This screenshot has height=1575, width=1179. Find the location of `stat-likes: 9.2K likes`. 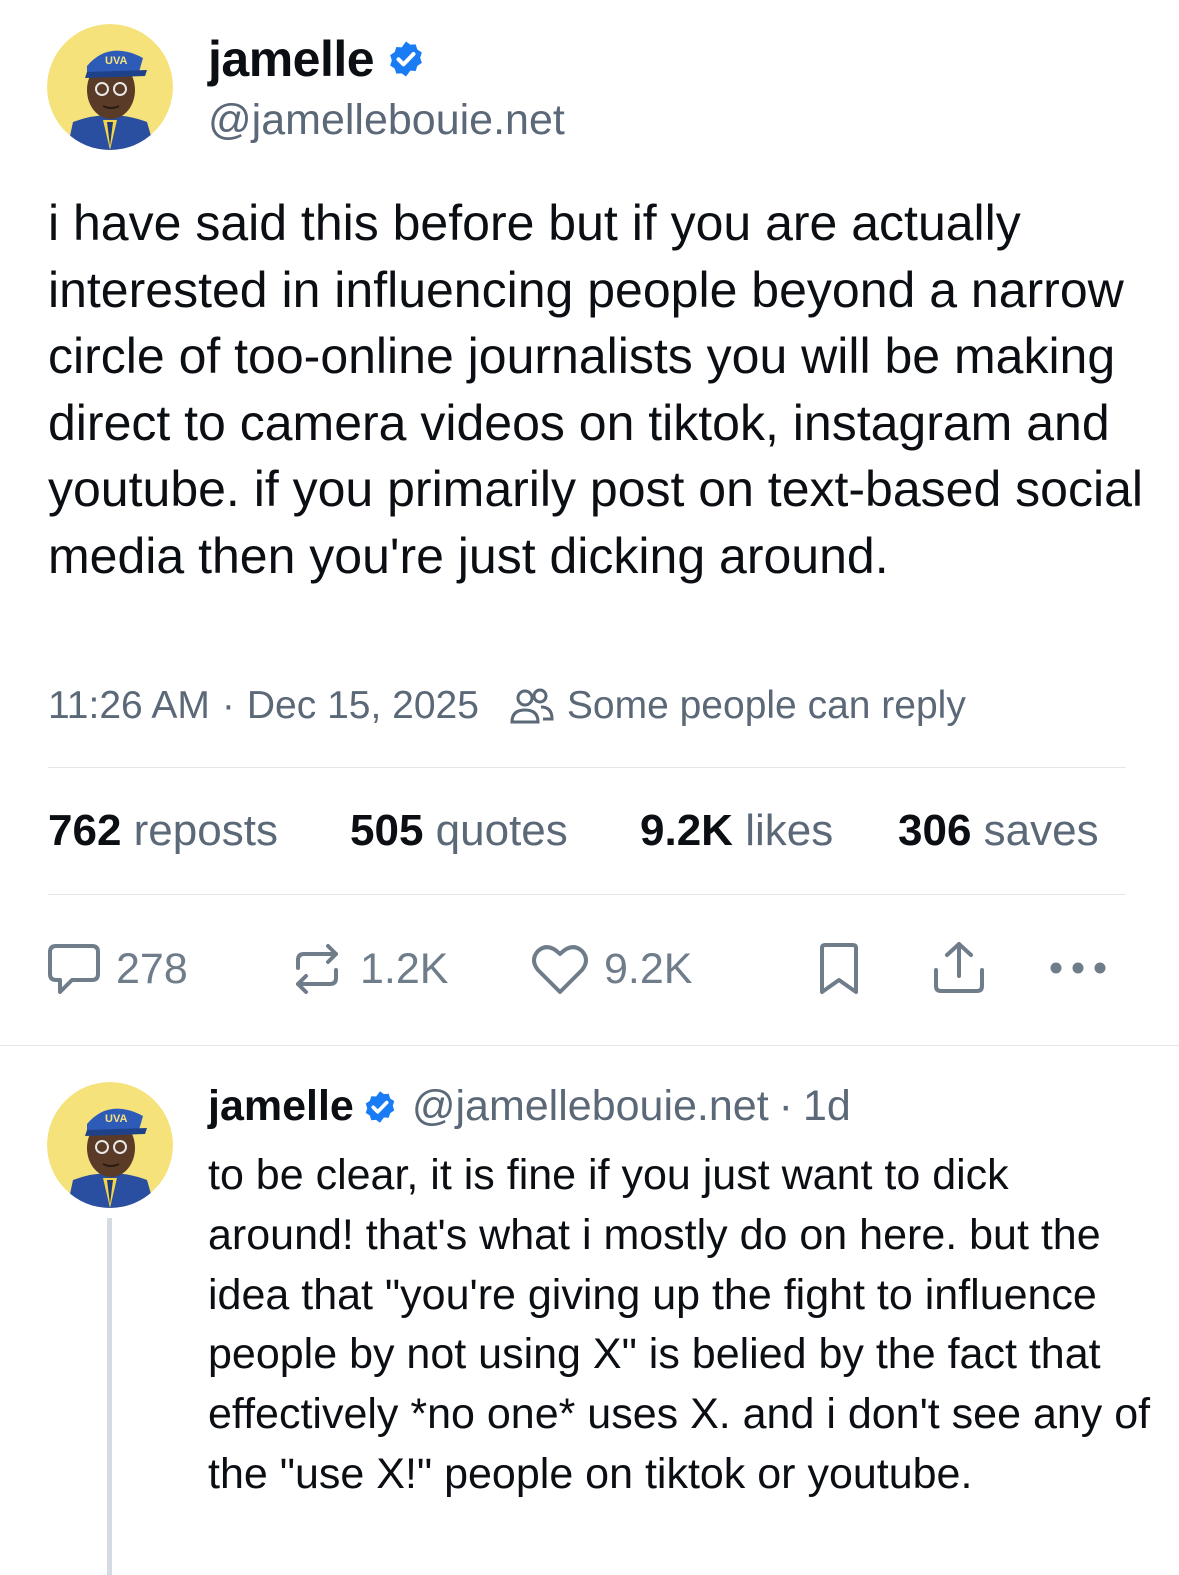

stat-likes: 9.2K likes is located at coordinates (736, 831).